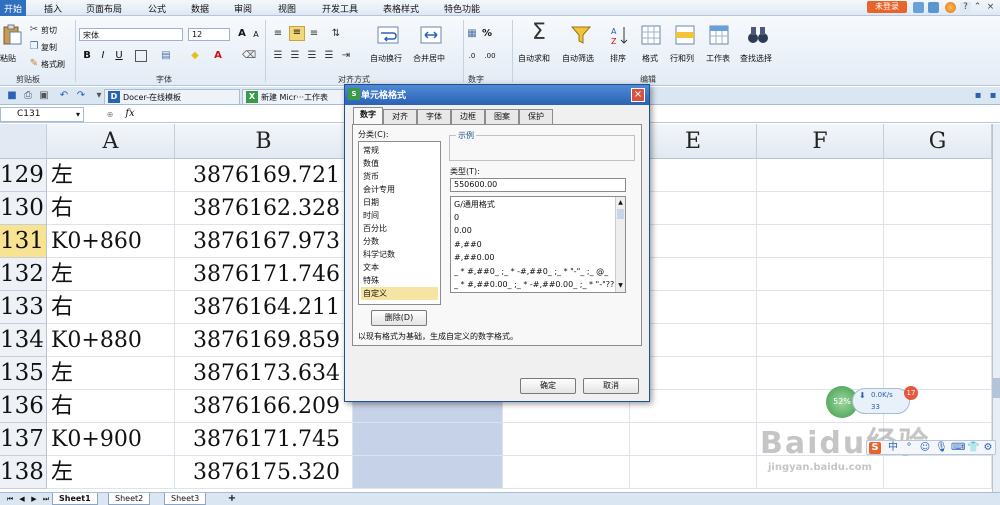 The width and height of the screenshot is (1000, 505). I want to click on scroll-down-icon: ▼, so click(620, 286).